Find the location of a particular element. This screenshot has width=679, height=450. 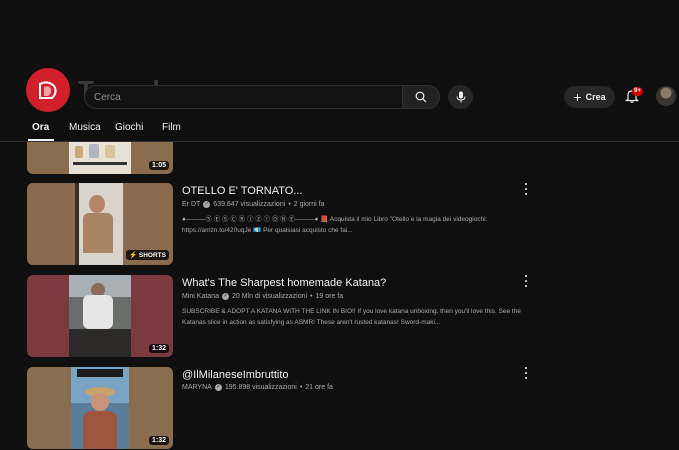

upload-age: 2 giorni fa is located at coordinates (309, 204).